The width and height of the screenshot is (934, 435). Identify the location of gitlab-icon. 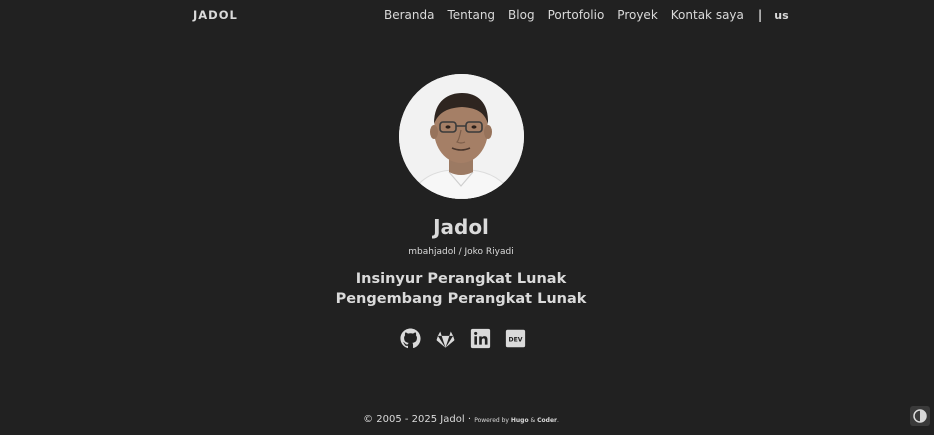
(445, 338).